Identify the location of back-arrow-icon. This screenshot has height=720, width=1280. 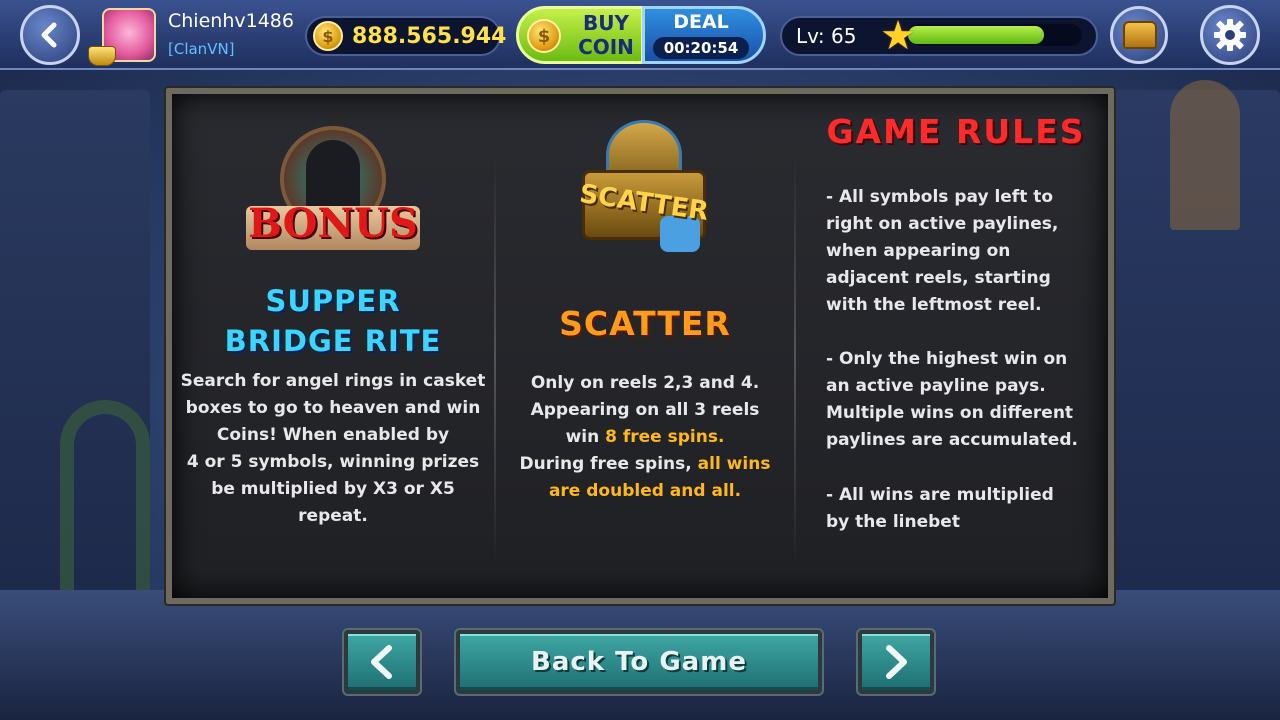
(49, 35).